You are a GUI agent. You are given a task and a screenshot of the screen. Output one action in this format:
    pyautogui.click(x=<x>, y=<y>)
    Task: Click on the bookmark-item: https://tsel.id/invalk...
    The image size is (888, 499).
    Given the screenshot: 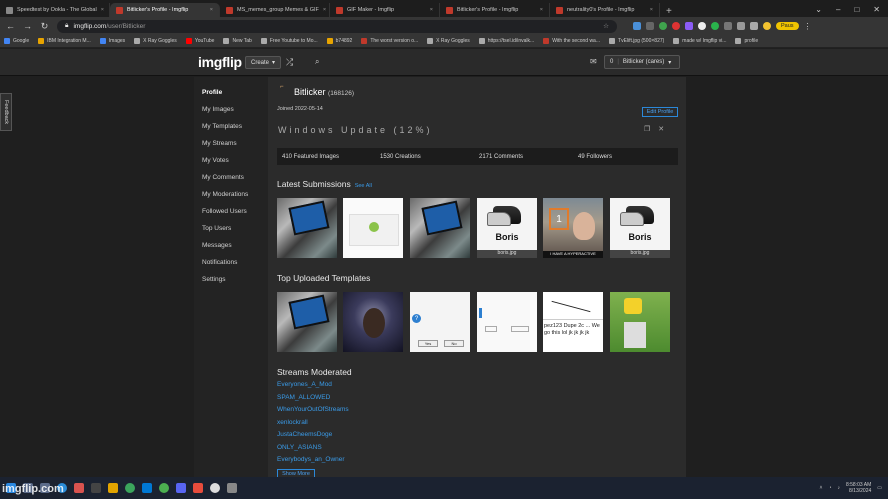 What is the action you would take?
    pyautogui.click(x=506, y=41)
    